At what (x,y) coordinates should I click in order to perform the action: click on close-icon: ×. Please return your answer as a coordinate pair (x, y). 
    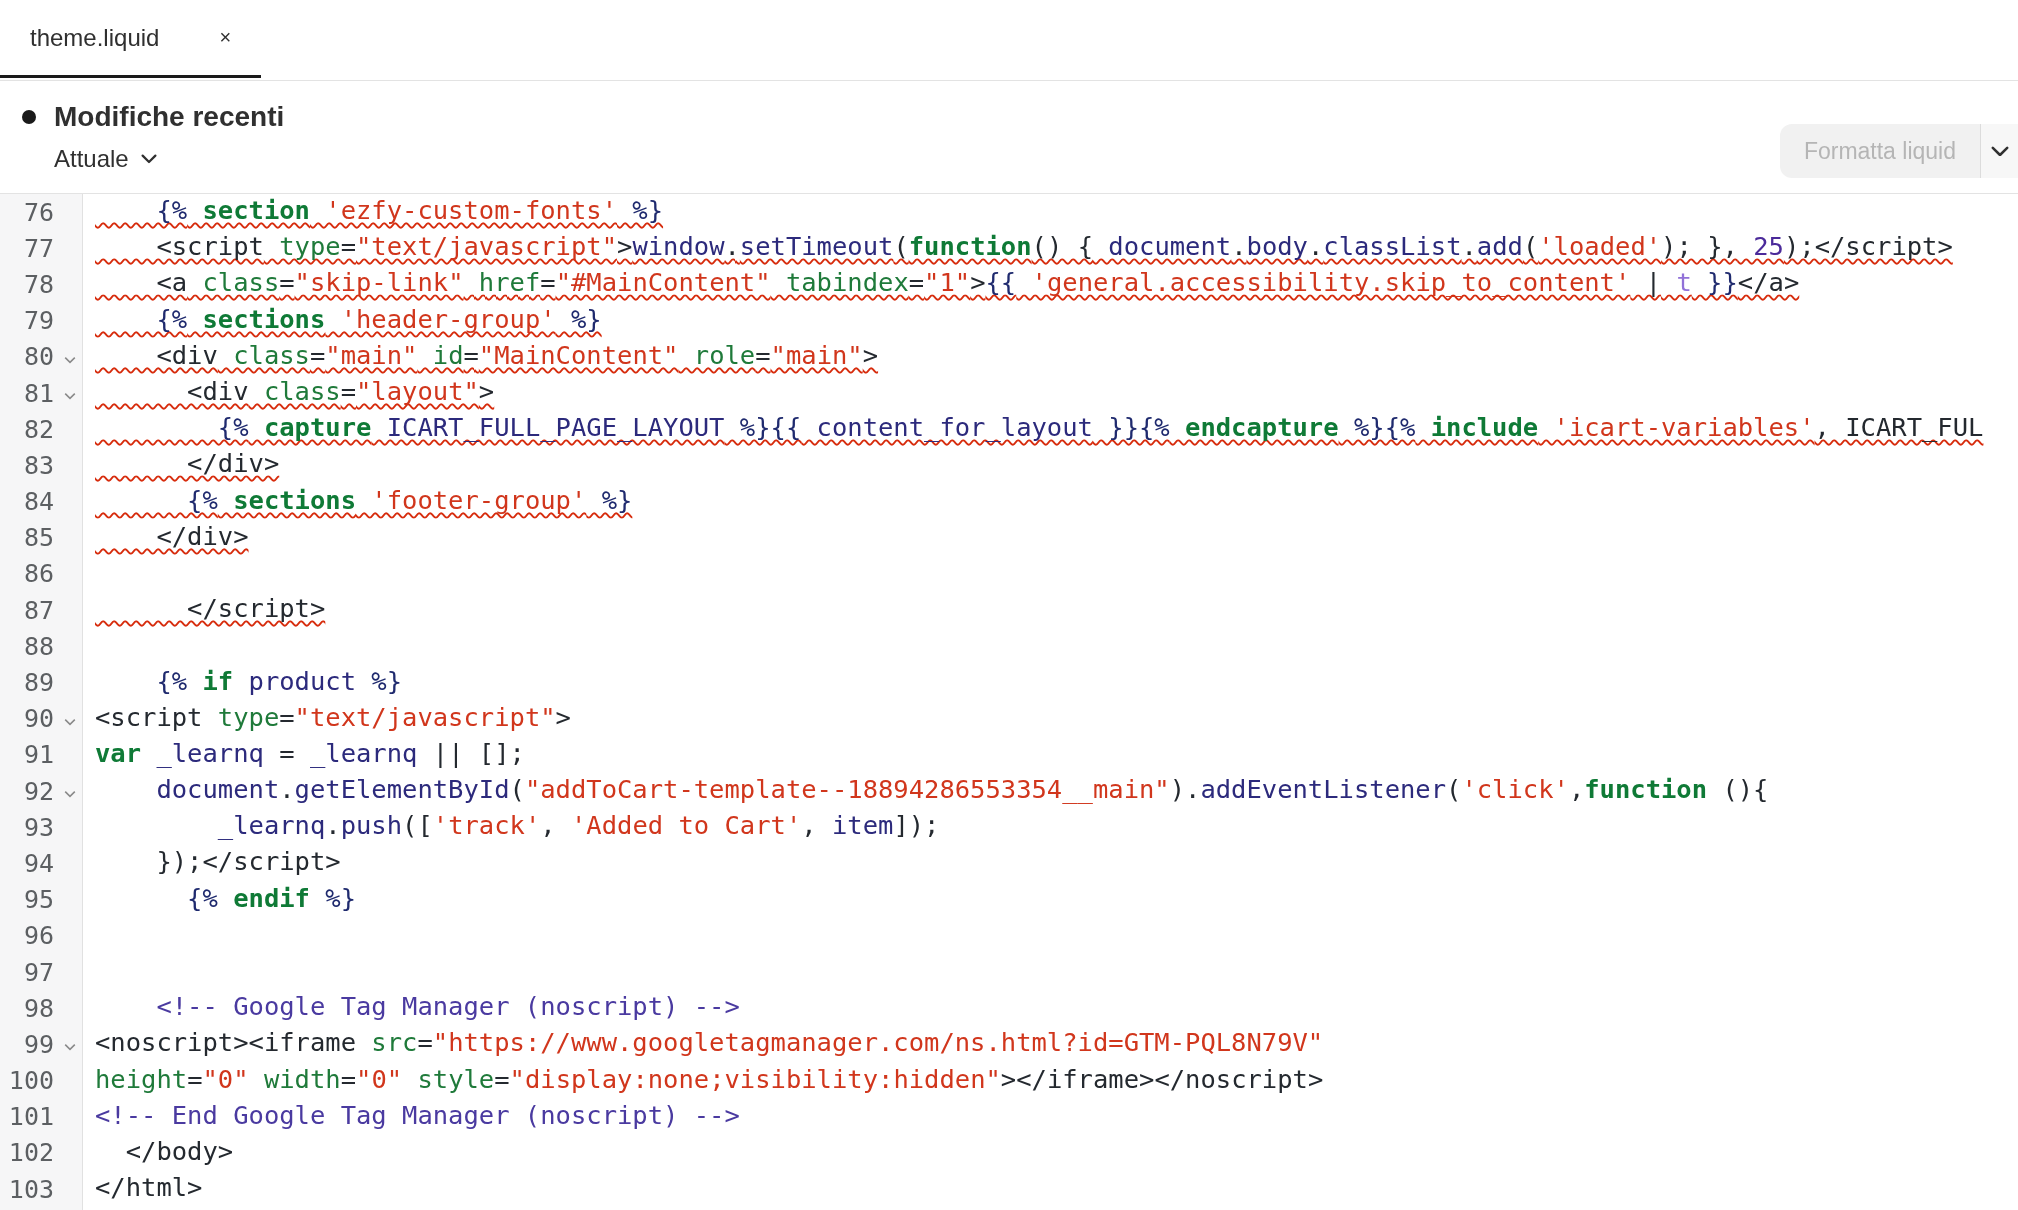
    Looking at the image, I should click on (225, 37).